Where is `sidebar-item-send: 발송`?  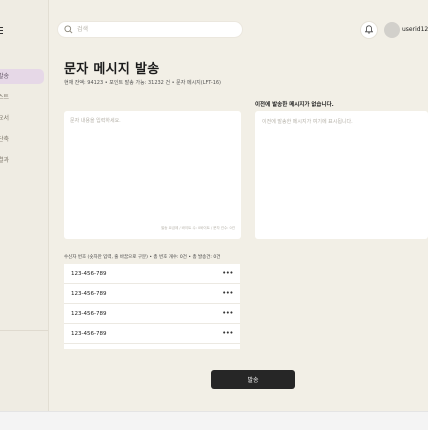
sidebar-item-send: 발송 is located at coordinates (22, 76).